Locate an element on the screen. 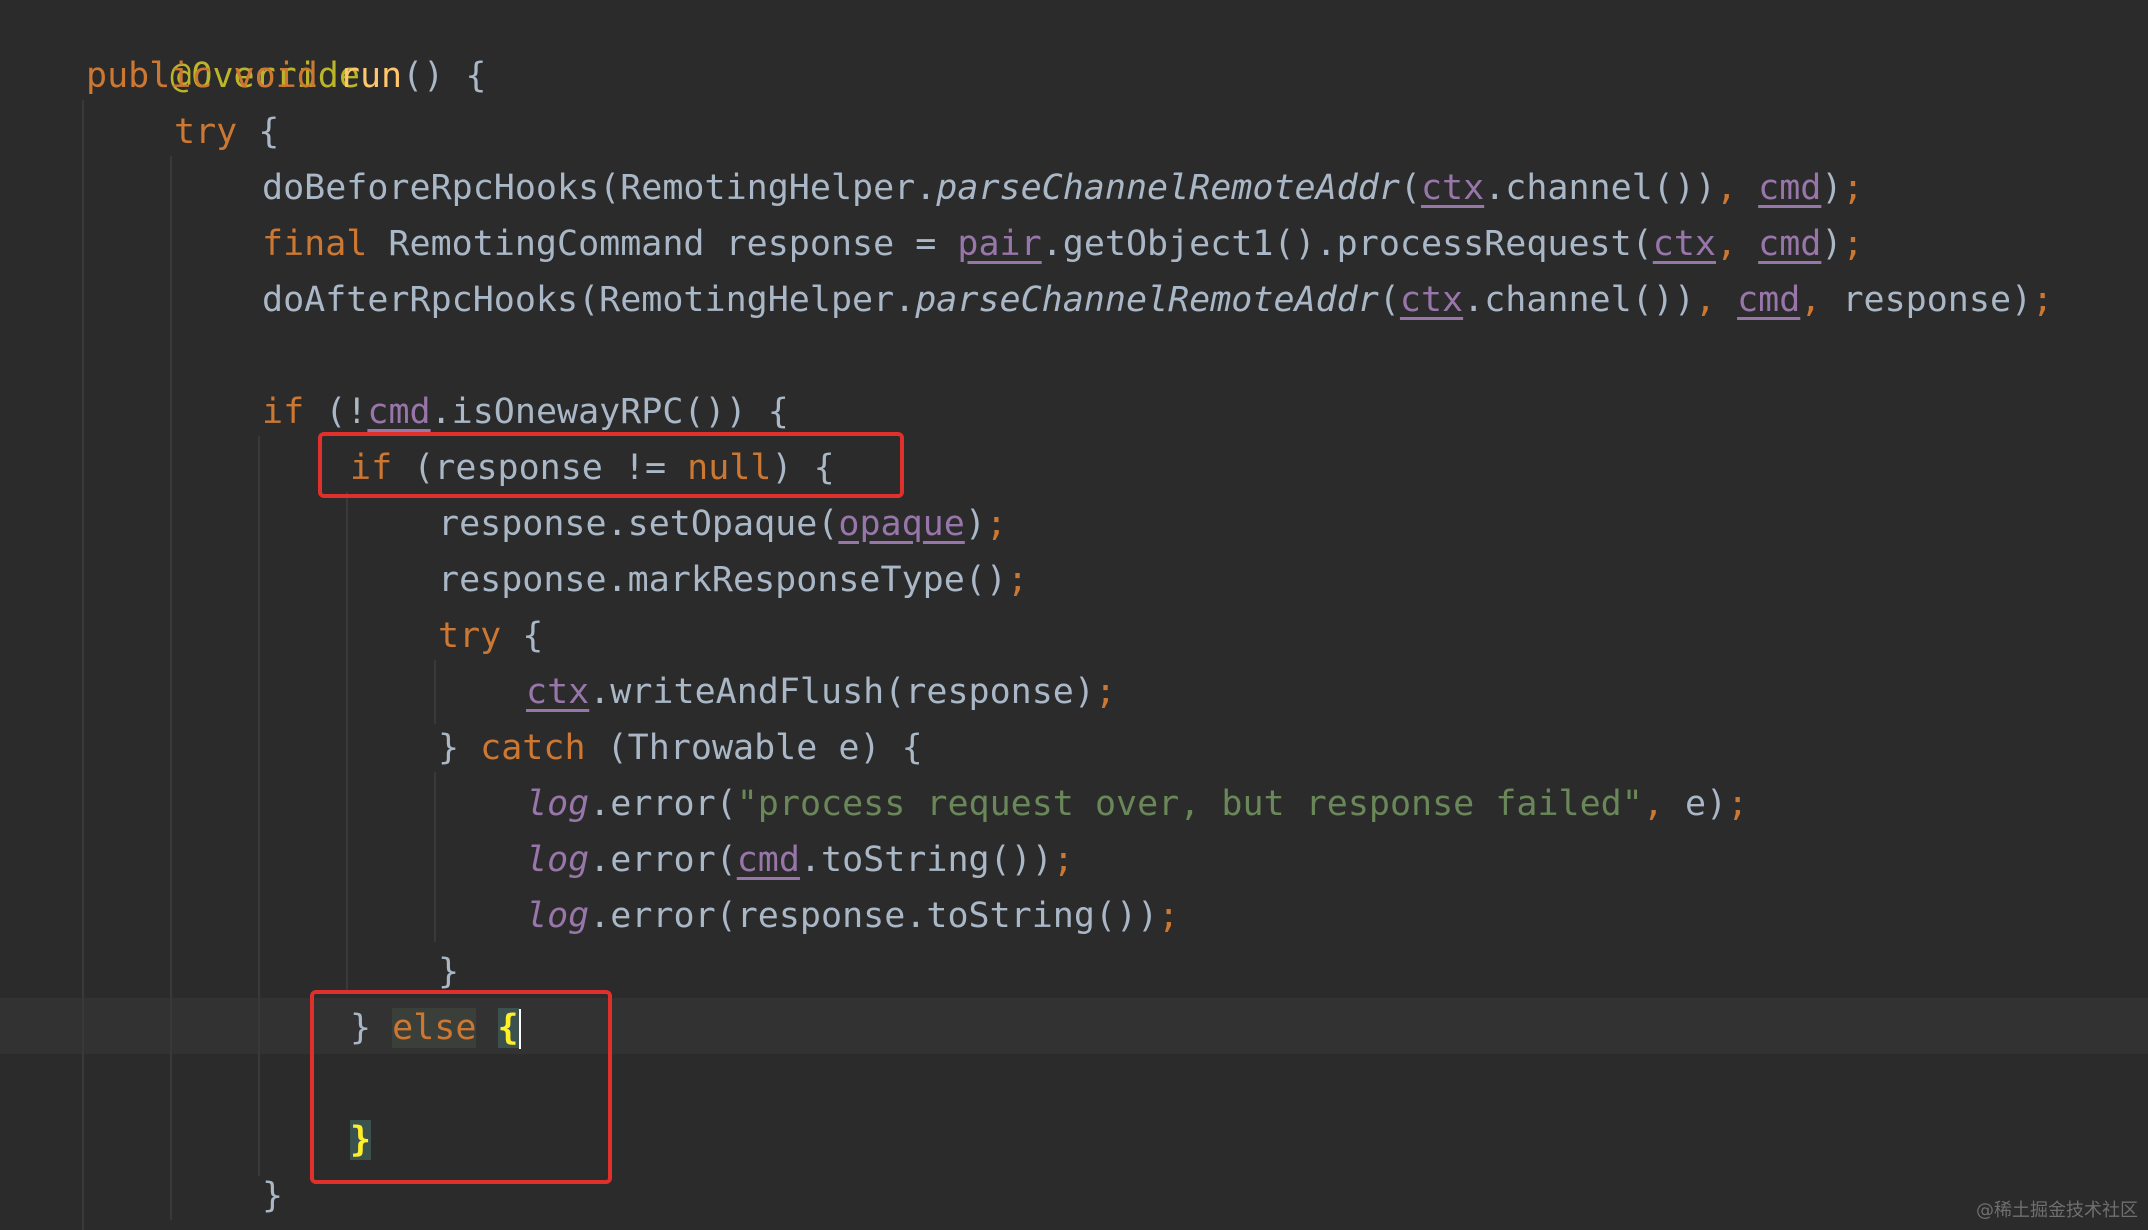  keyword: void is located at coordinates (275, 76).